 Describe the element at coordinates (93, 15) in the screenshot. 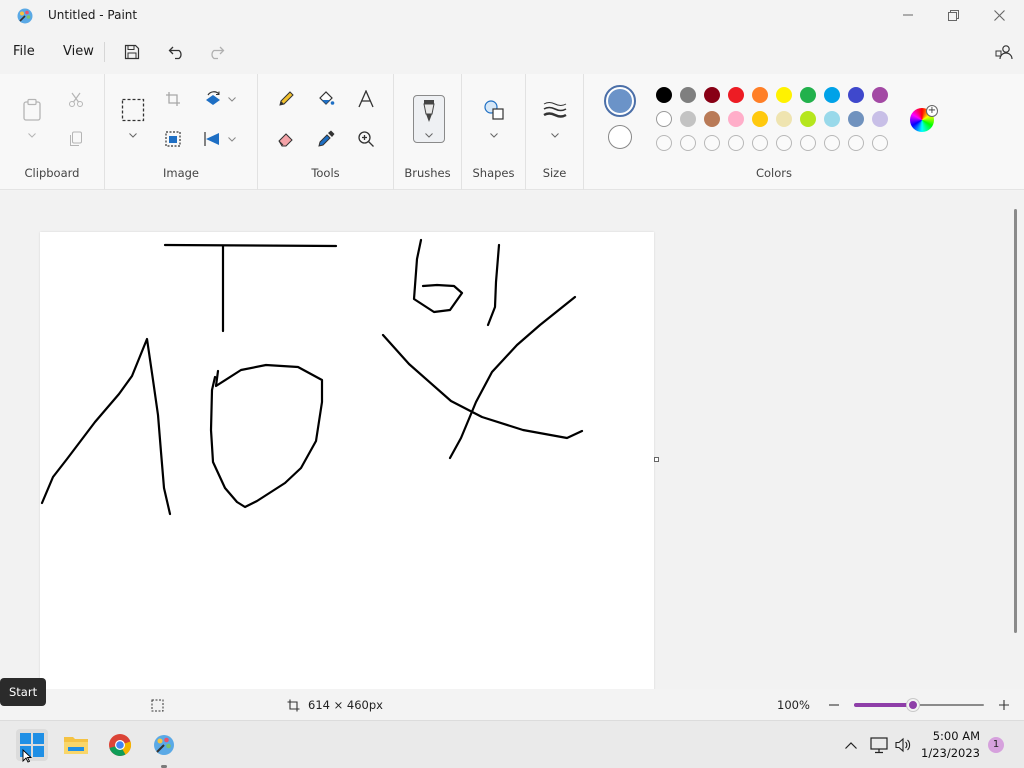

I see `window-title: Untitled - Paint` at that location.